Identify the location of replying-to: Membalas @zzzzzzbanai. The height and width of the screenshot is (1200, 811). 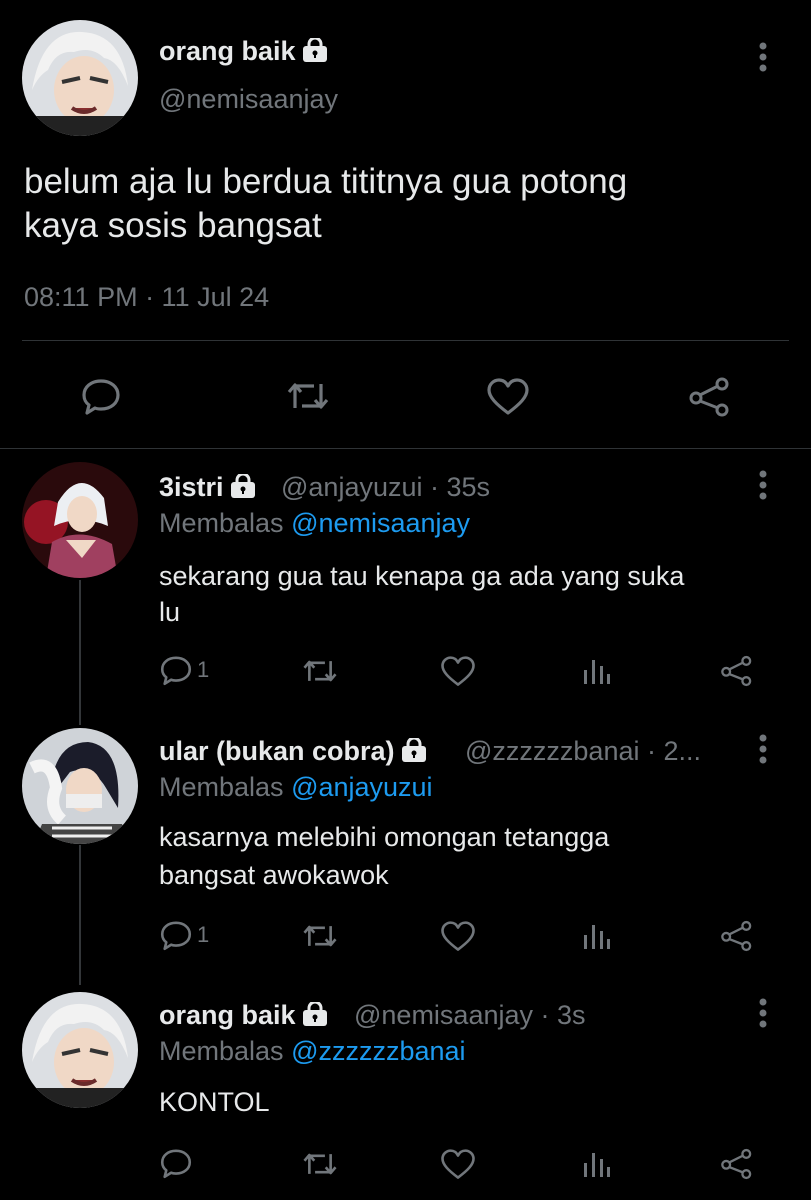
(312, 1051).